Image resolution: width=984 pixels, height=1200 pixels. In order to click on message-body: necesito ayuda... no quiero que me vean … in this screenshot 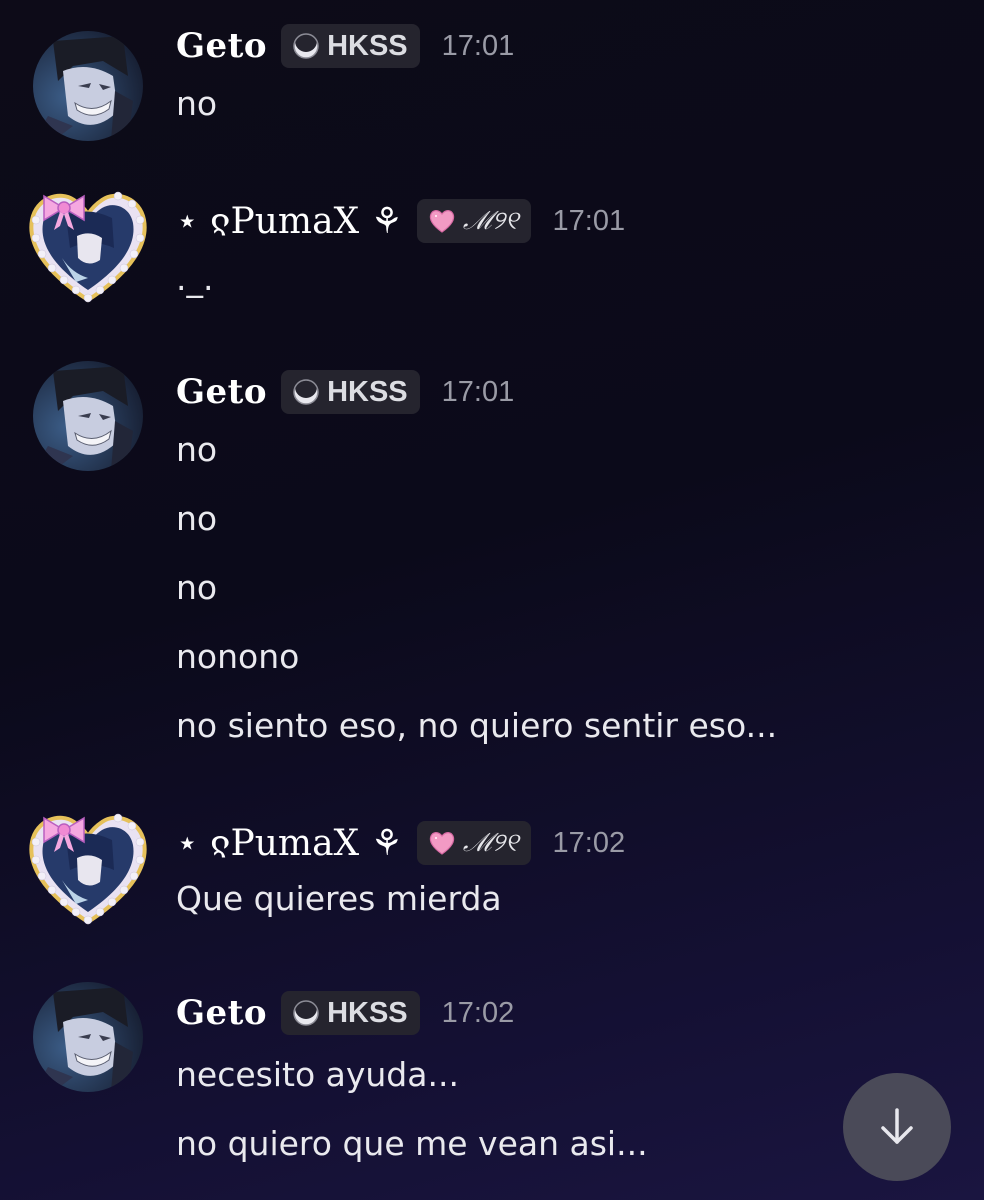, I will do `click(412, 1109)`.